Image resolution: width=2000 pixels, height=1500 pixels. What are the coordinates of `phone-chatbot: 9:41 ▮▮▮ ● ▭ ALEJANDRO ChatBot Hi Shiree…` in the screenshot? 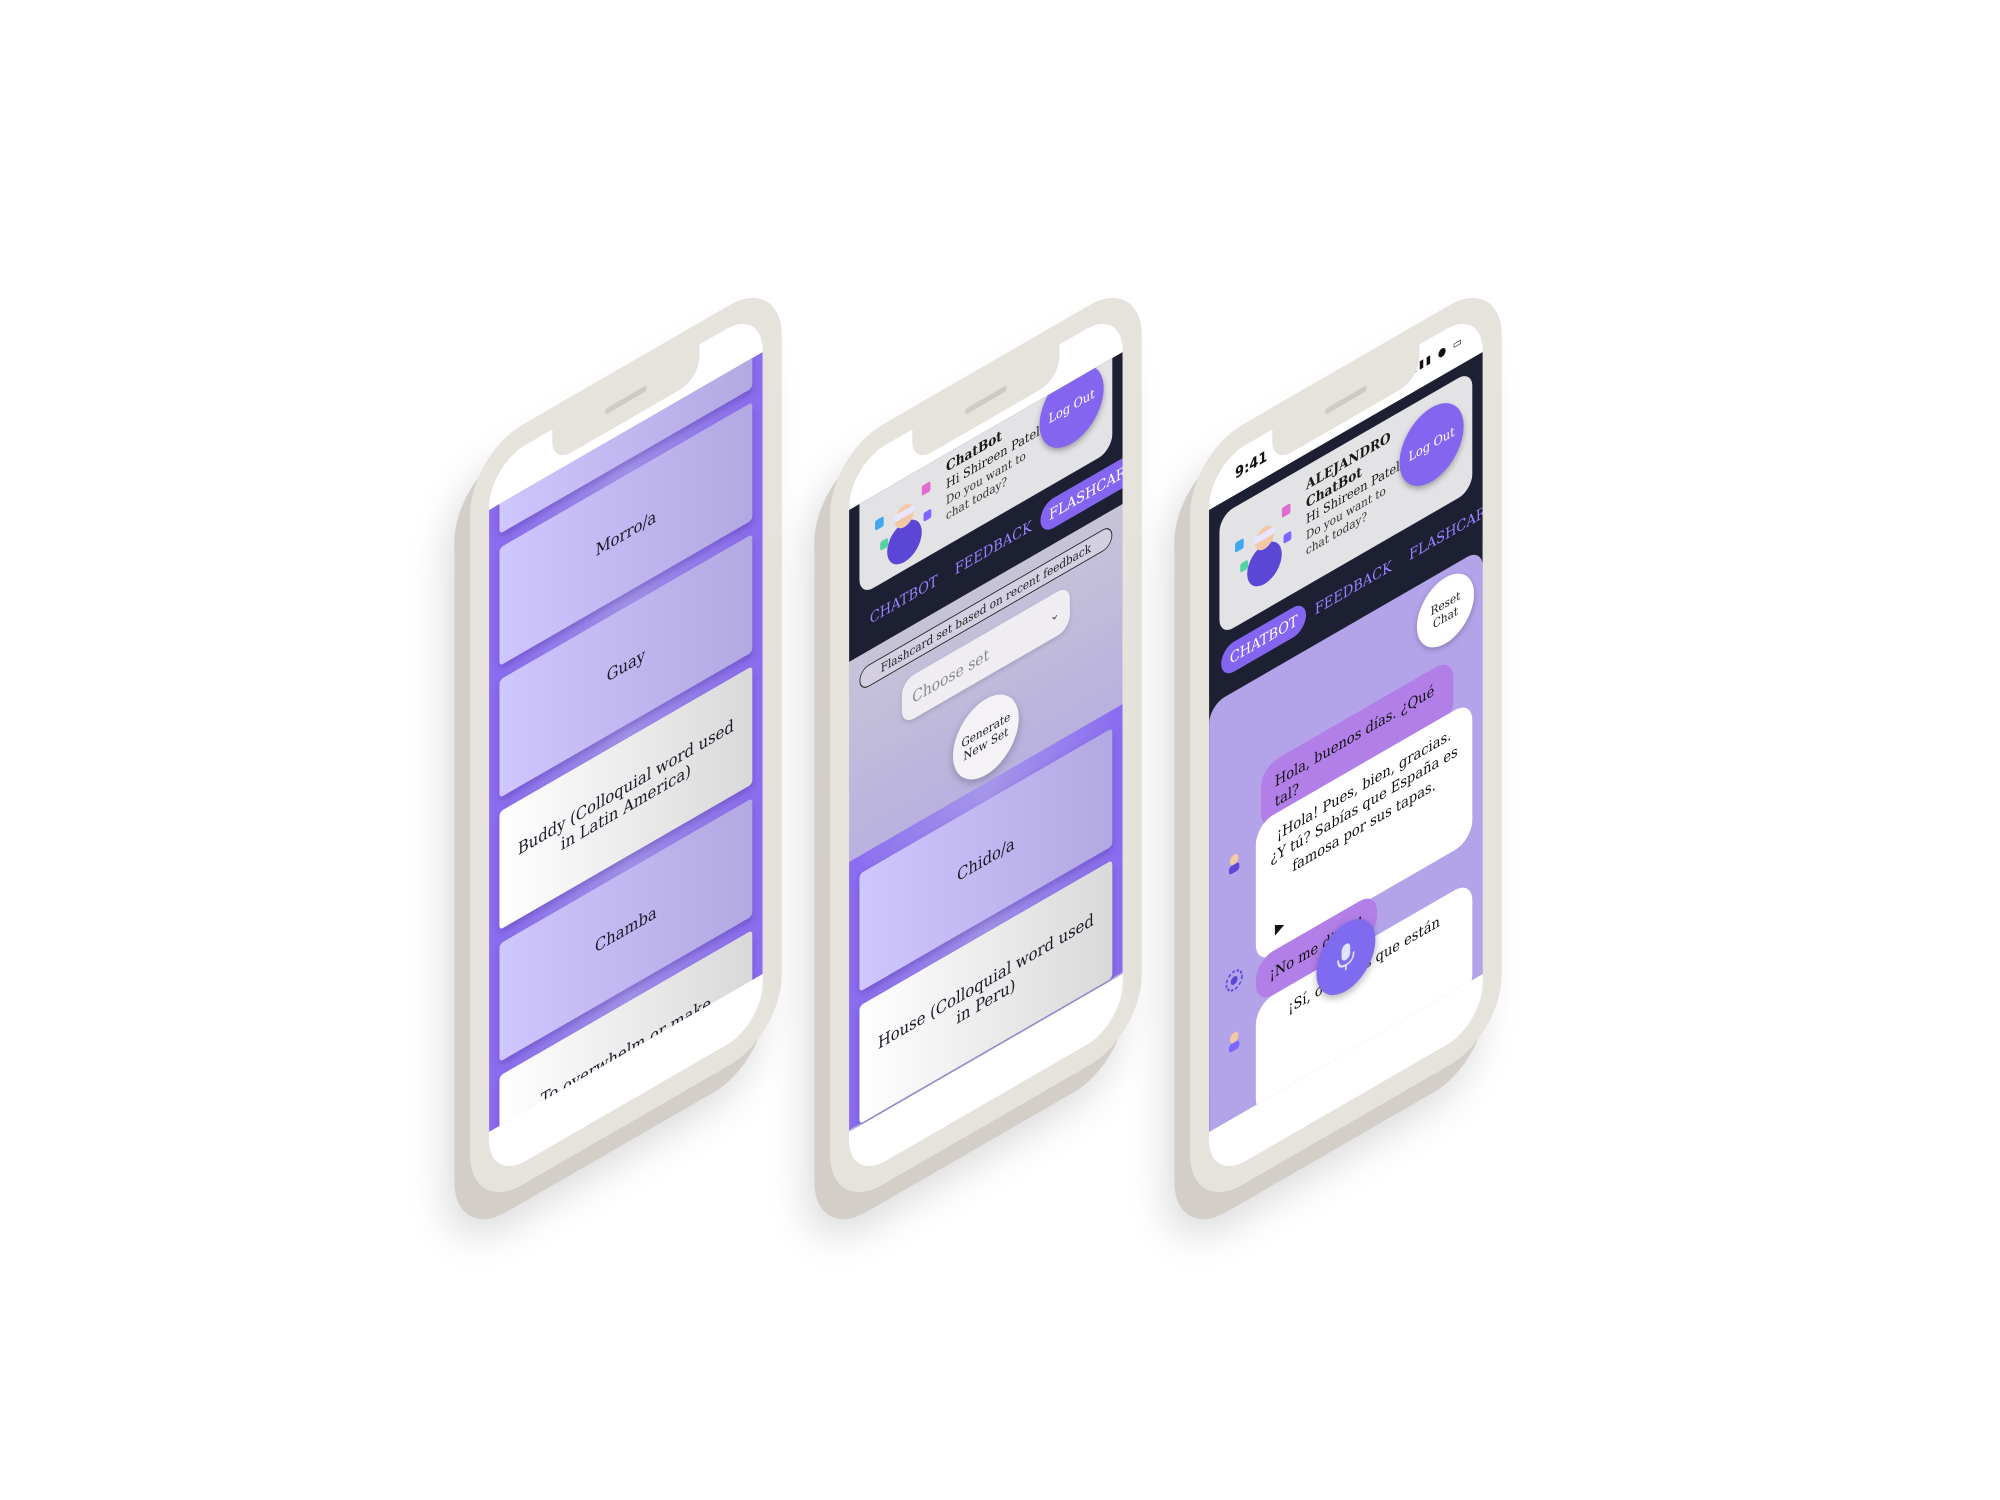 It's located at (1342, 745).